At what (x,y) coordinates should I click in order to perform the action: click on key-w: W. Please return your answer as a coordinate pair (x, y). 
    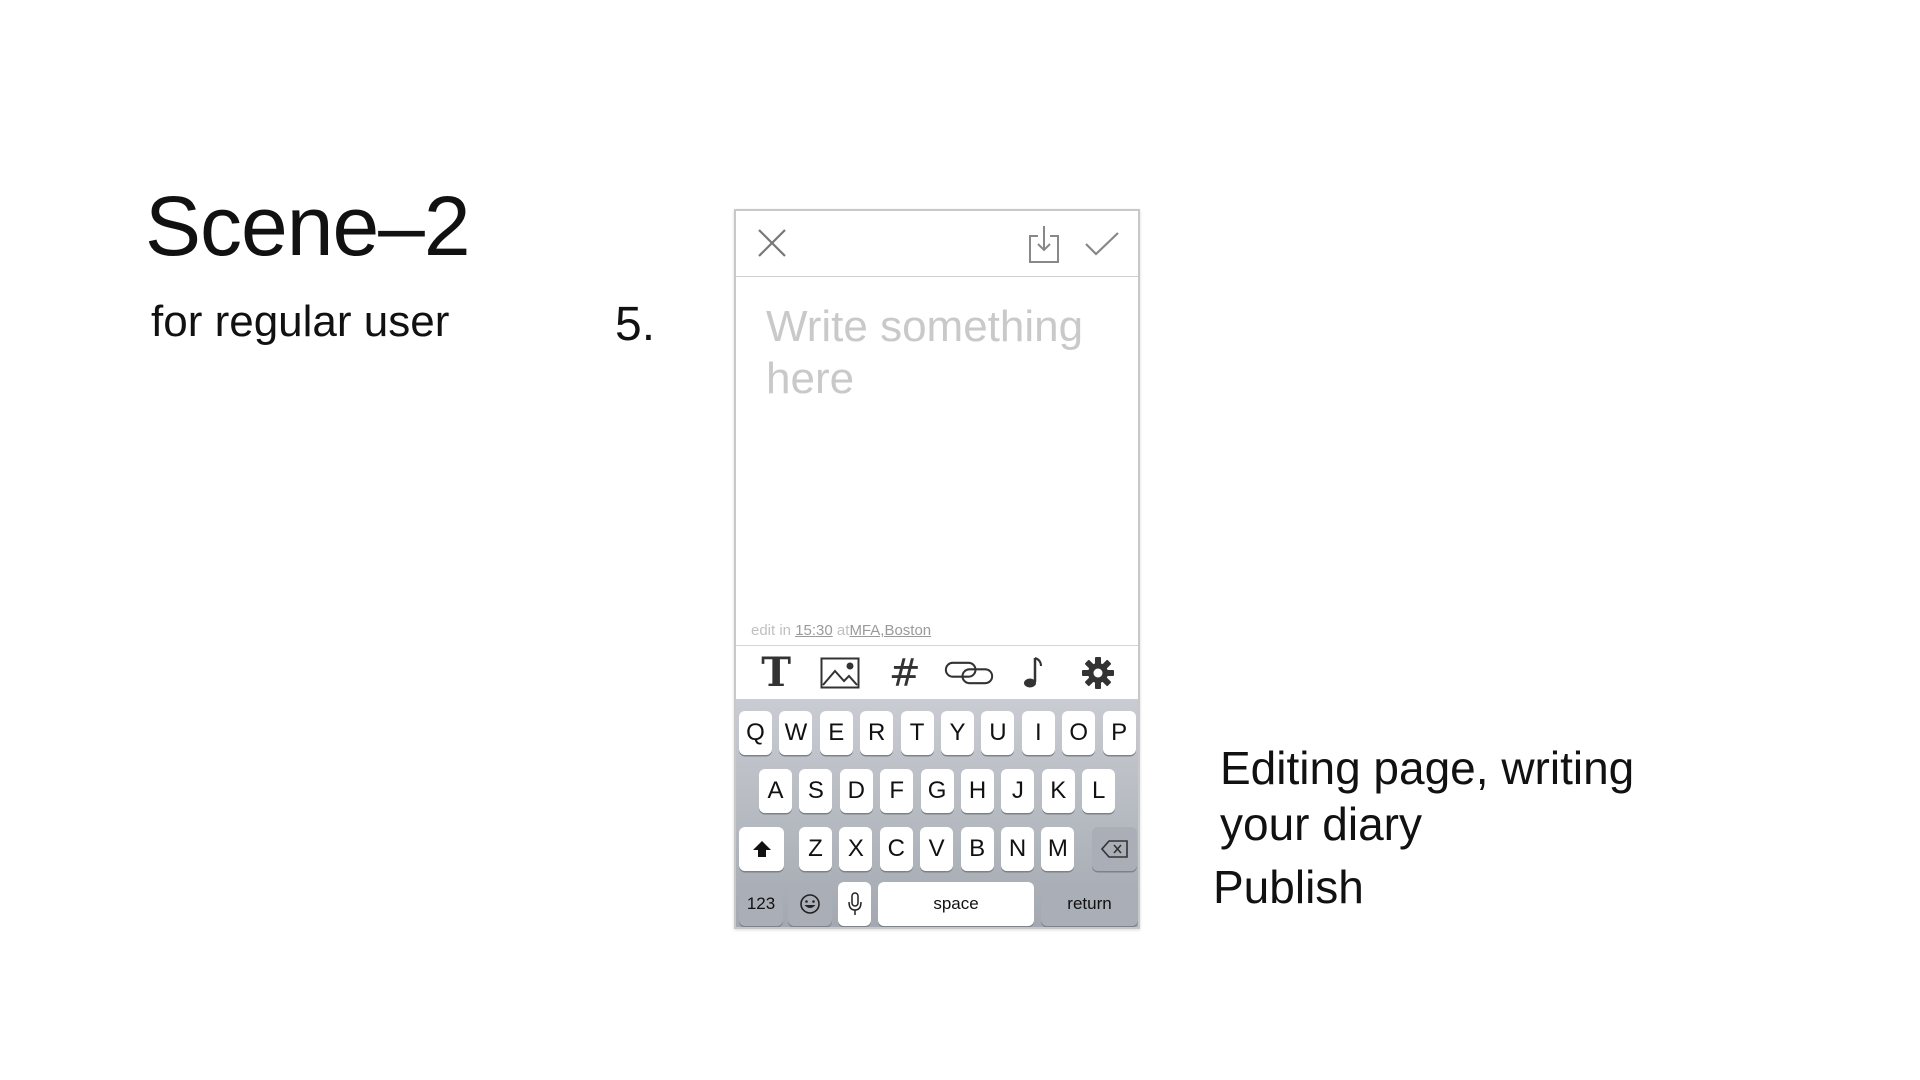
    Looking at the image, I should click on (796, 733).